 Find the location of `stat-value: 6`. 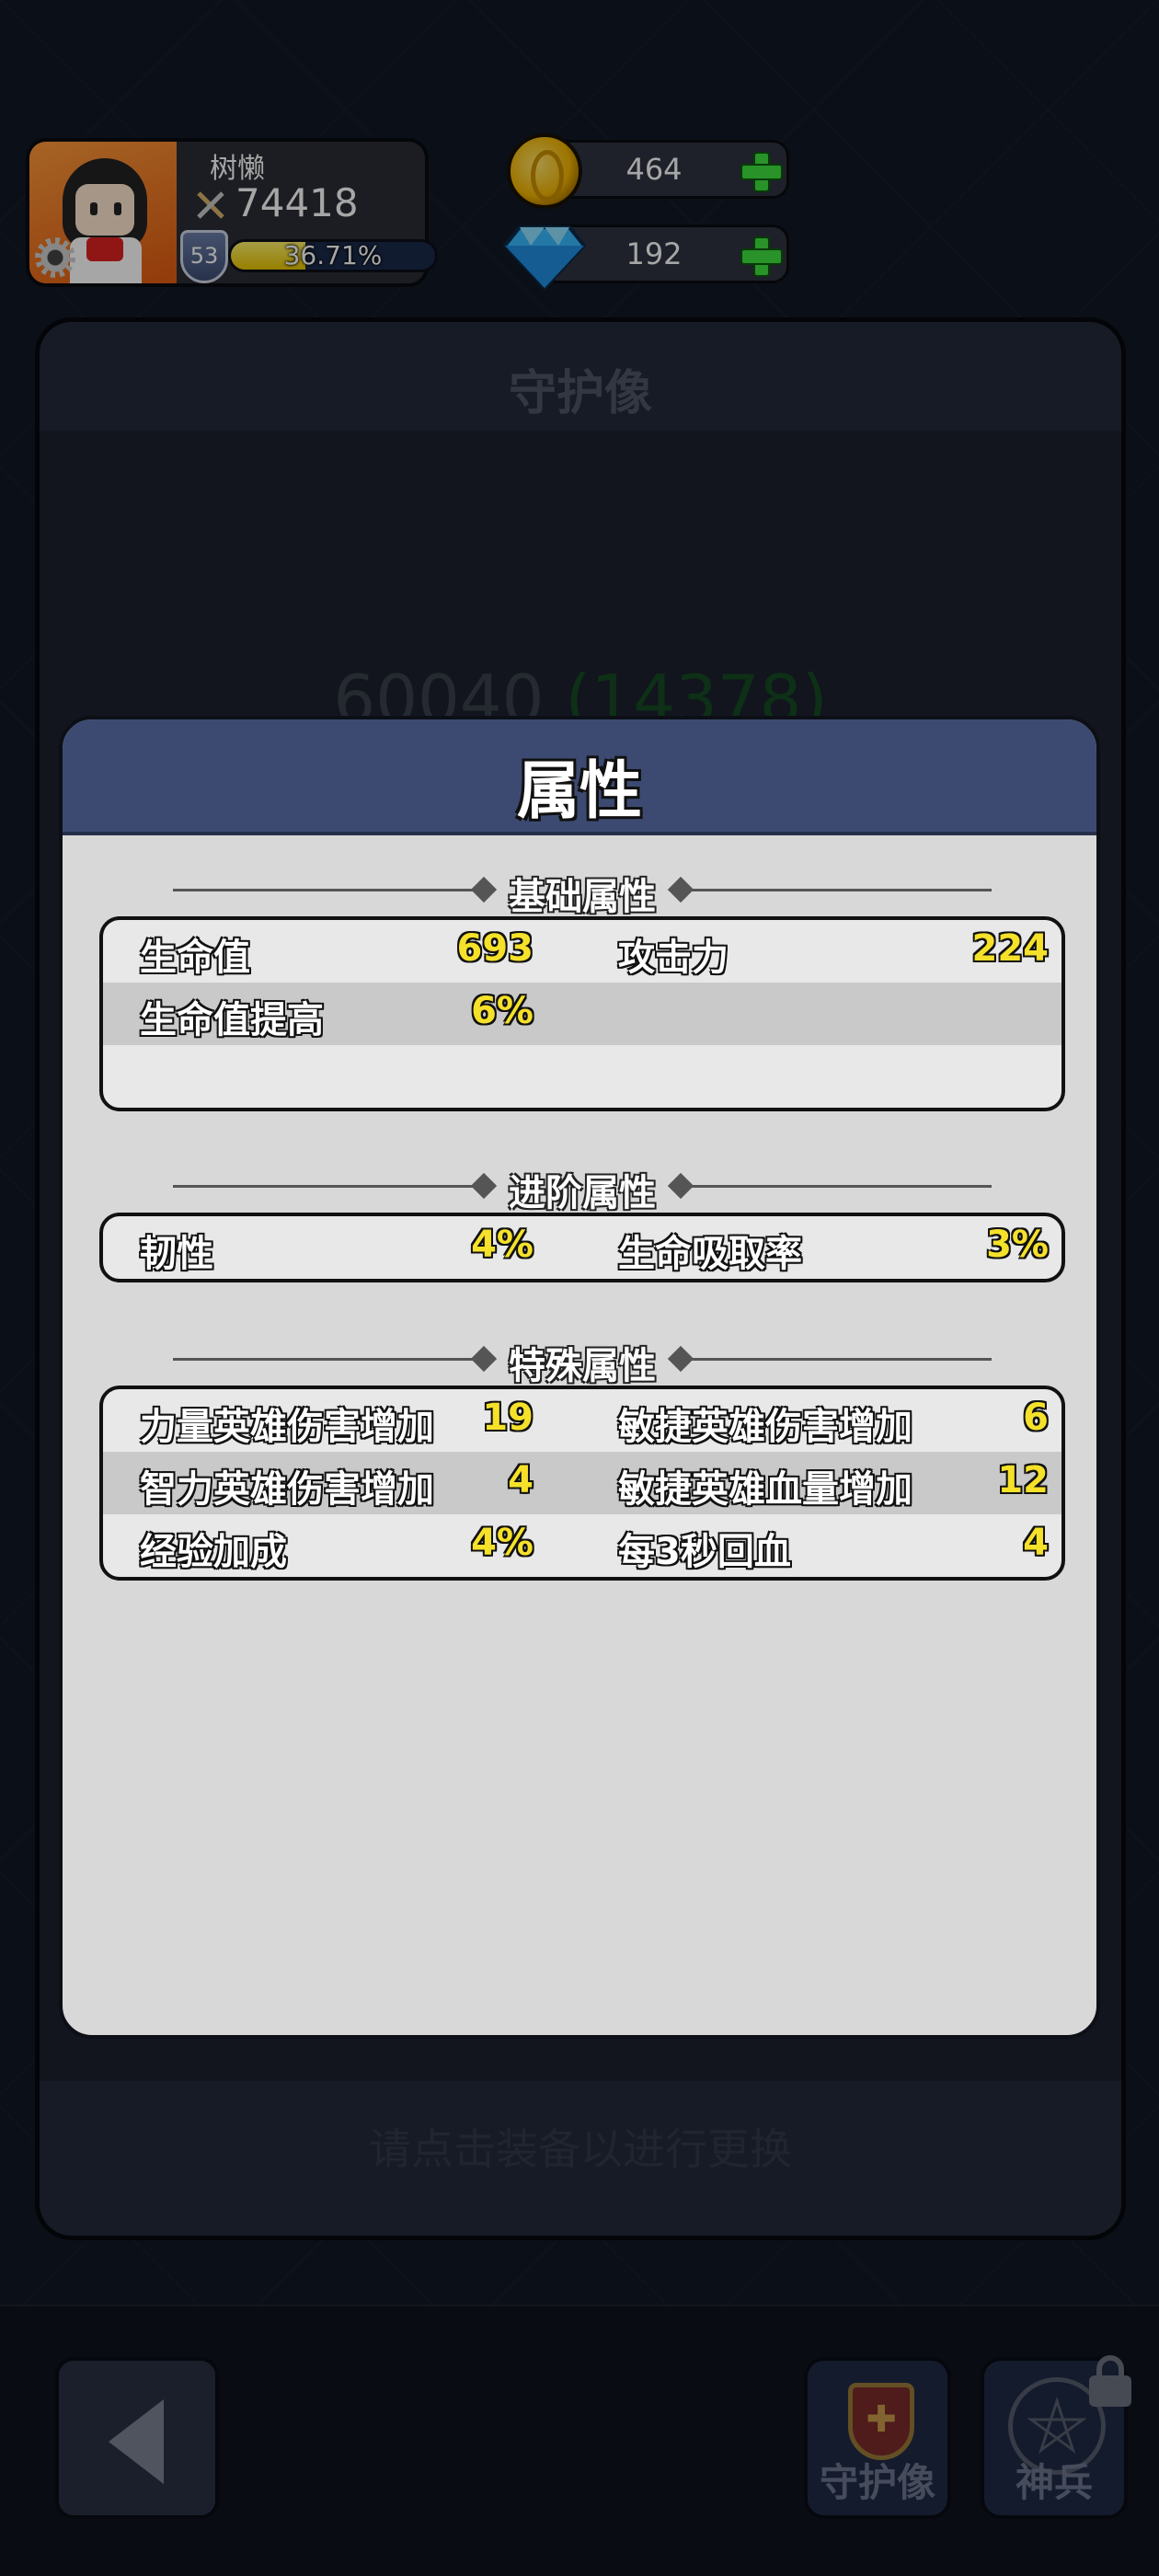

stat-value: 6 is located at coordinates (1036, 1418).